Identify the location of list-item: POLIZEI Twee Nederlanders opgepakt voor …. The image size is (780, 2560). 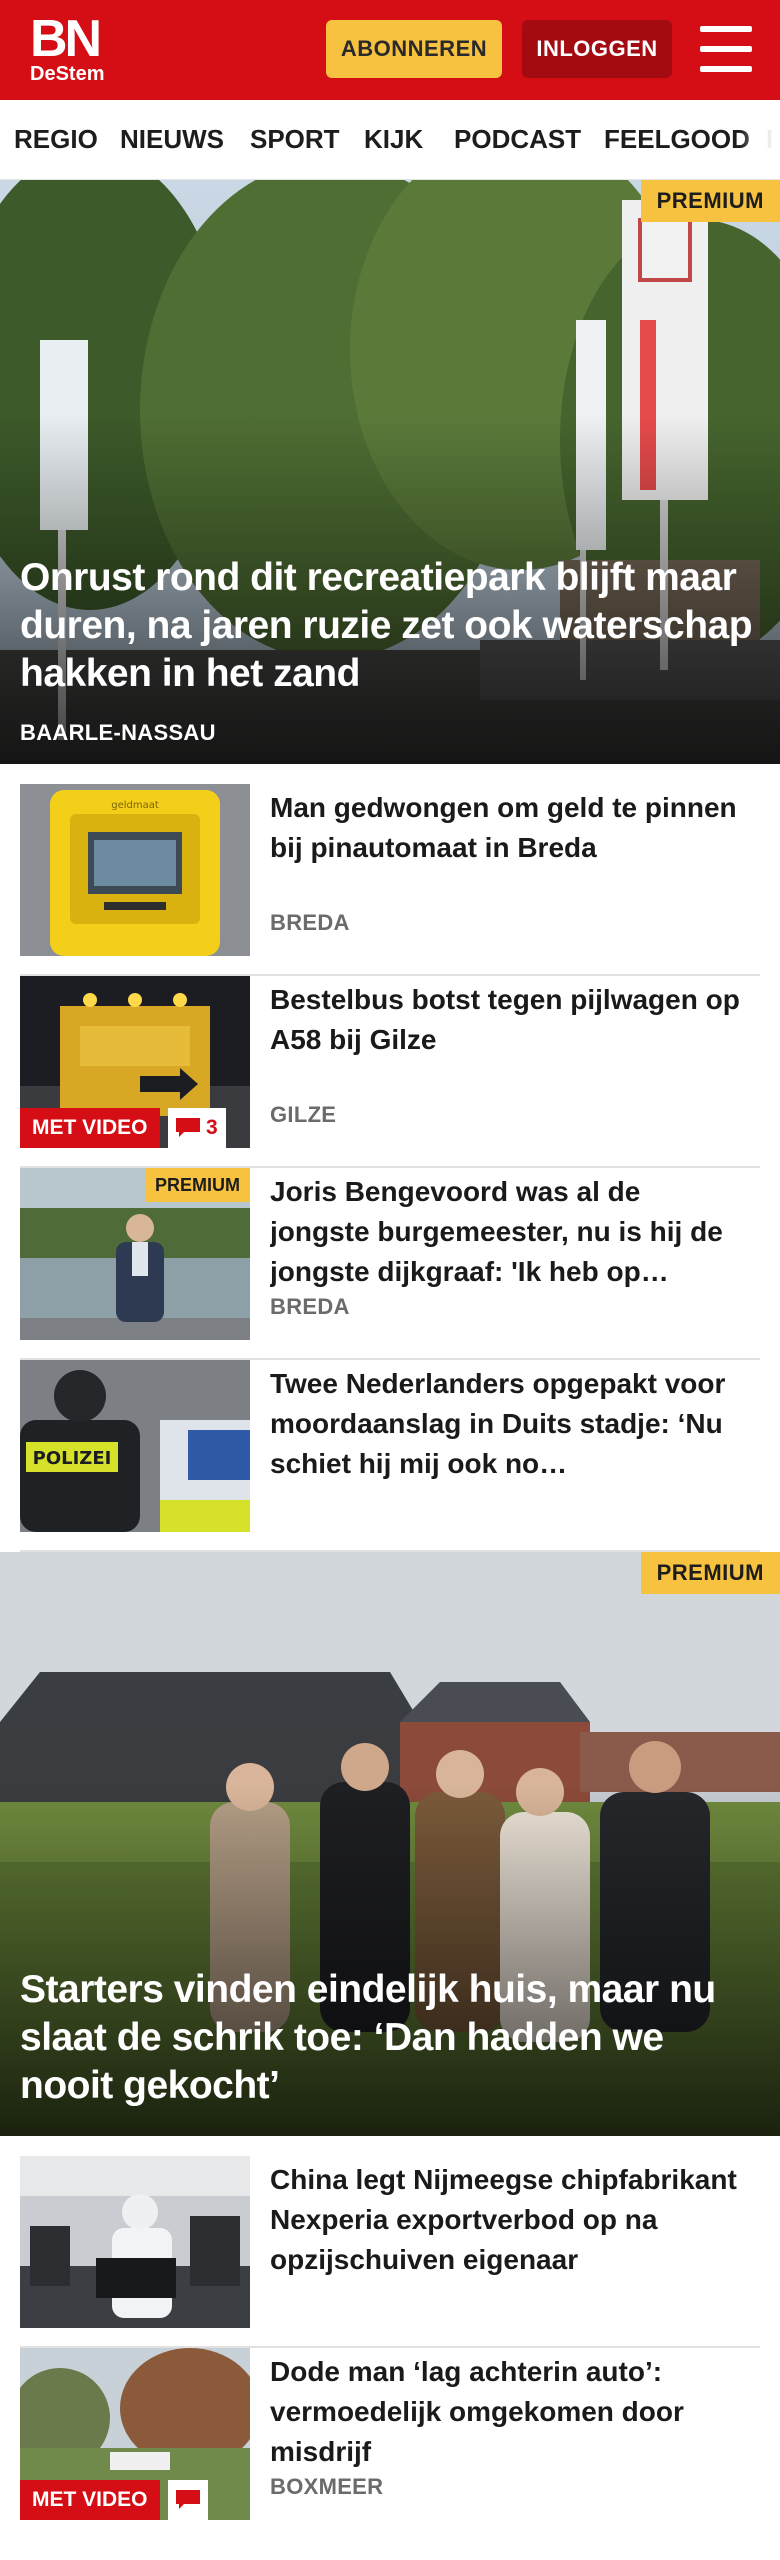
(390, 1456).